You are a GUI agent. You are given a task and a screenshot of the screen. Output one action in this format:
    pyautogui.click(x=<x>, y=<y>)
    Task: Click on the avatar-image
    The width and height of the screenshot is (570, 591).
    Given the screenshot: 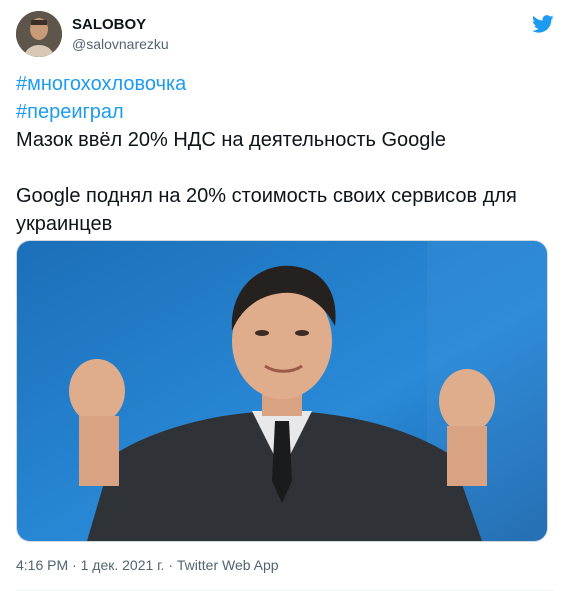 What is the action you would take?
    pyautogui.click(x=39, y=34)
    